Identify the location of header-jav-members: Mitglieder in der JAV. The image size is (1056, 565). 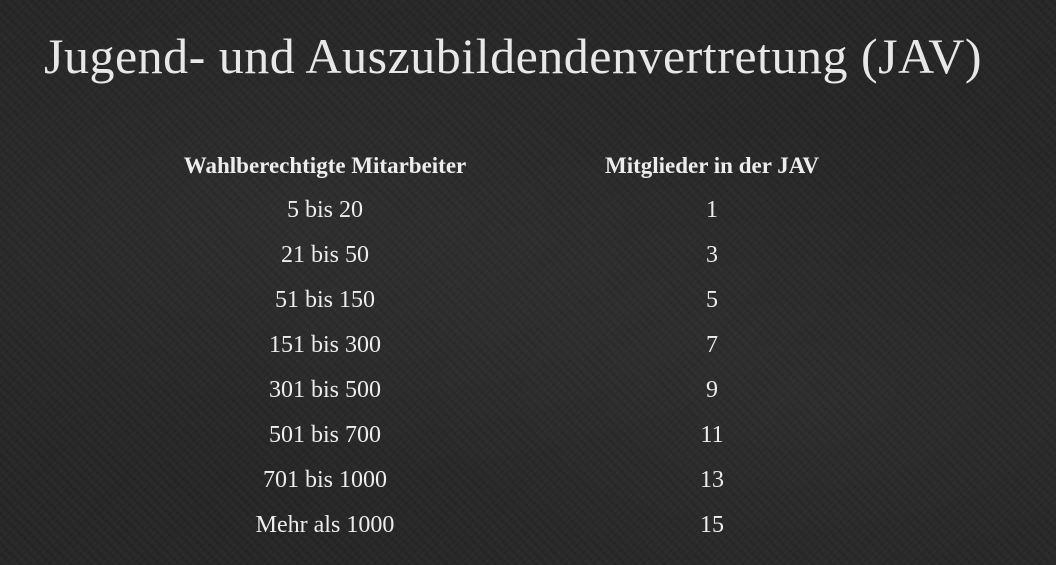
(712, 165).